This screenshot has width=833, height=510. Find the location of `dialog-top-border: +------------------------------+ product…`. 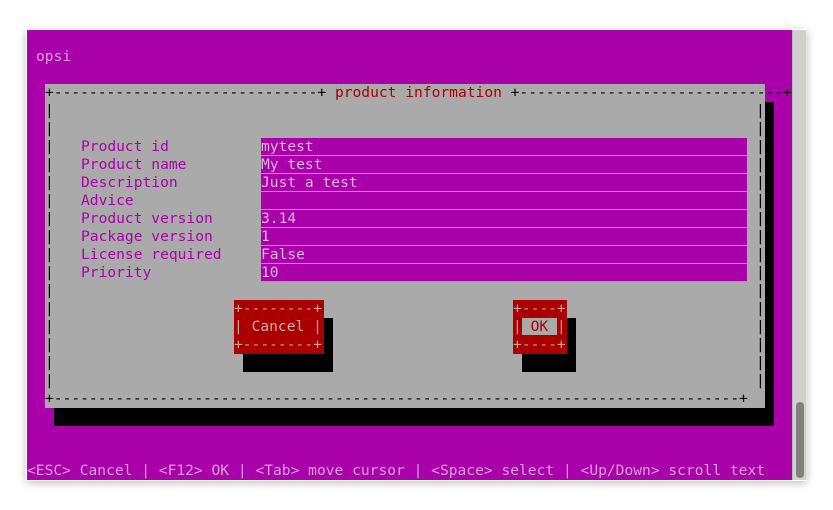

dialog-top-border: +------------------------------+ product… is located at coordinates (418, 92).